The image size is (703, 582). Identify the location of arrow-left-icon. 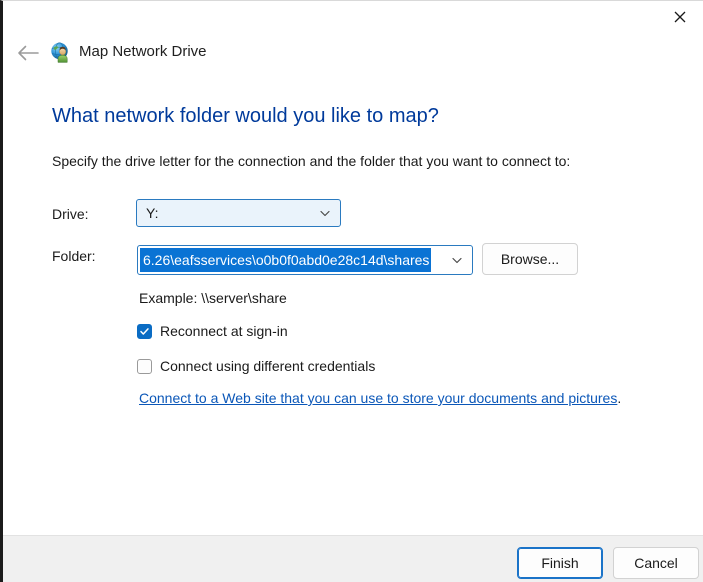
(28, 53).